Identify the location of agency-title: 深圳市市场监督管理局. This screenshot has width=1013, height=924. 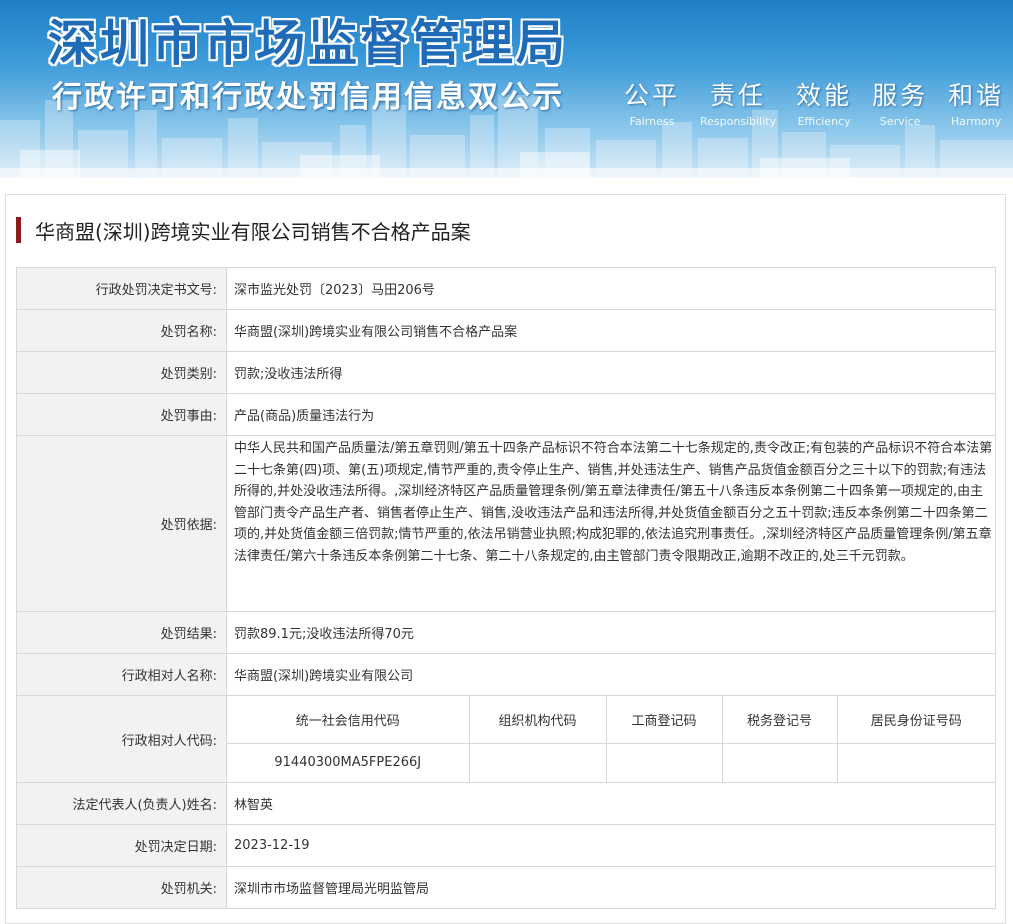
(308, 43).